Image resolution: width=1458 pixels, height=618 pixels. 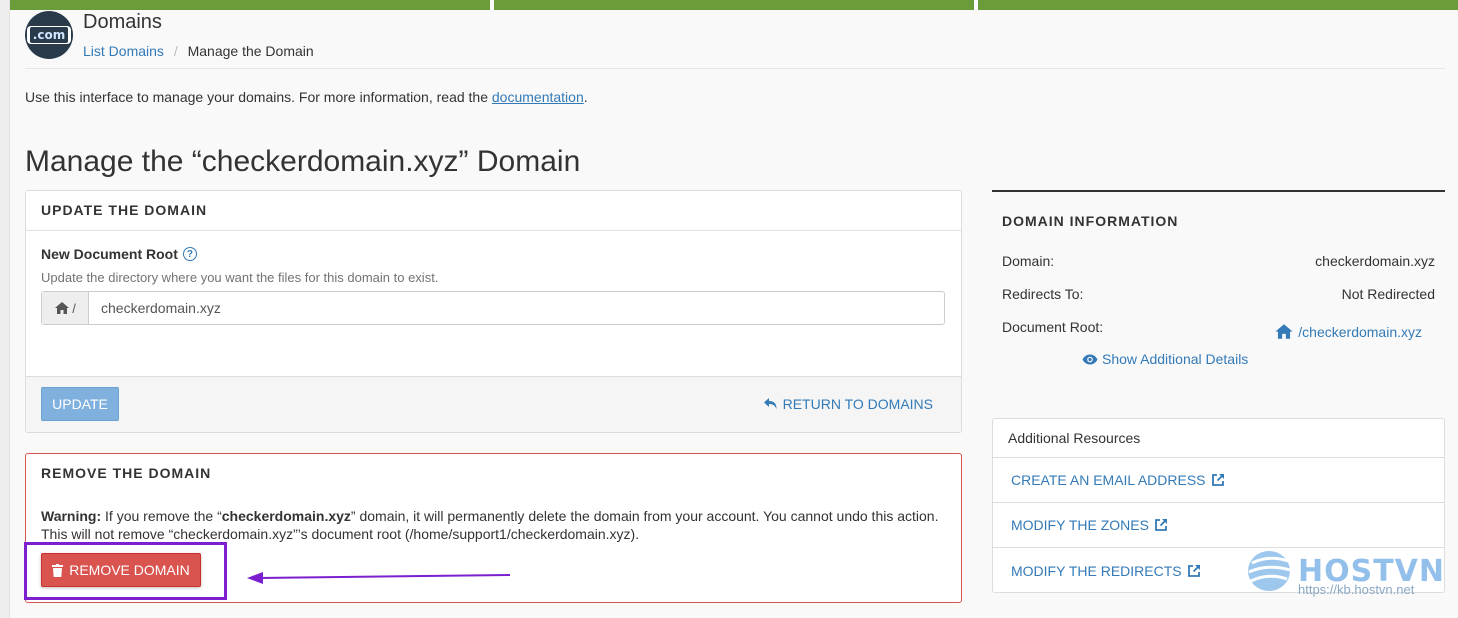 I want to click on undo-icon, so click(x=770, y=403).